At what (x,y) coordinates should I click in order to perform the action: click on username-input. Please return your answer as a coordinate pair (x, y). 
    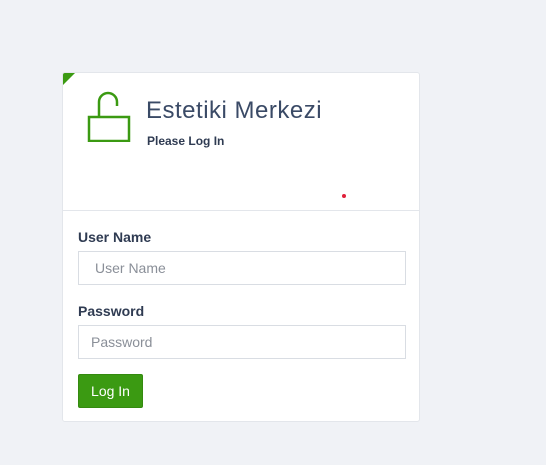
    Looking at the image, I should click on (242, 268).